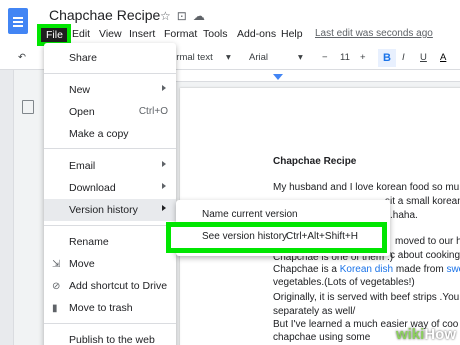 The image size is (460, 345). I want to click on document-line: chapchae using some, so click(322, 337).